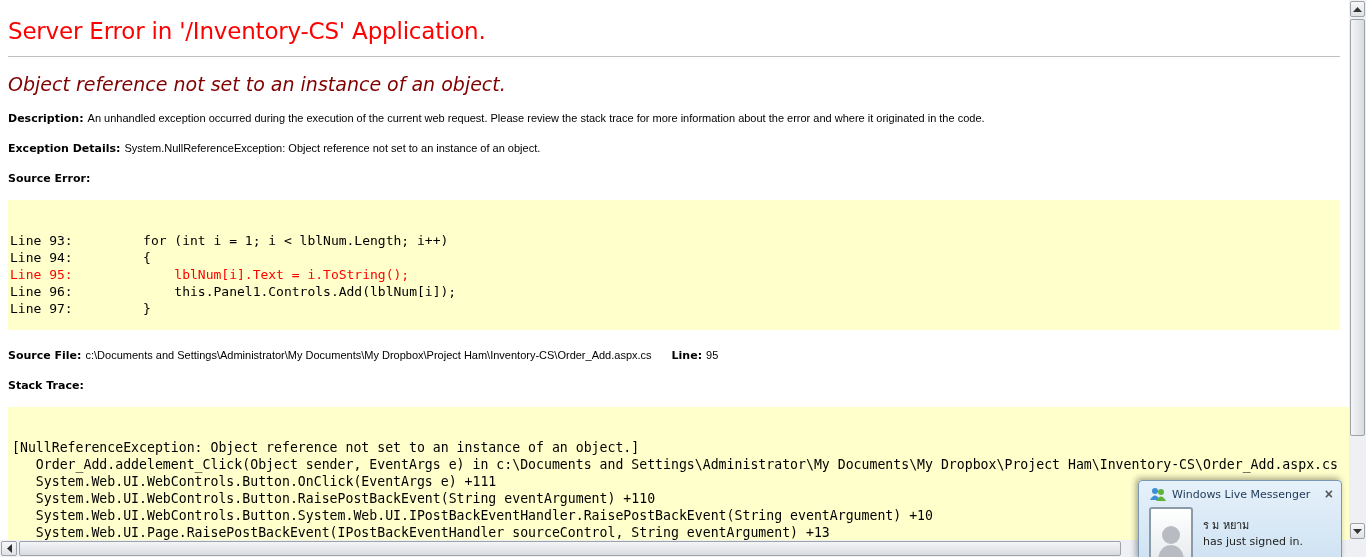 This screenshot has height=557, width=1366. Describe the element at coordinates (1171, 532) in the screenshot. I see `avatar-placeholder` at that location.